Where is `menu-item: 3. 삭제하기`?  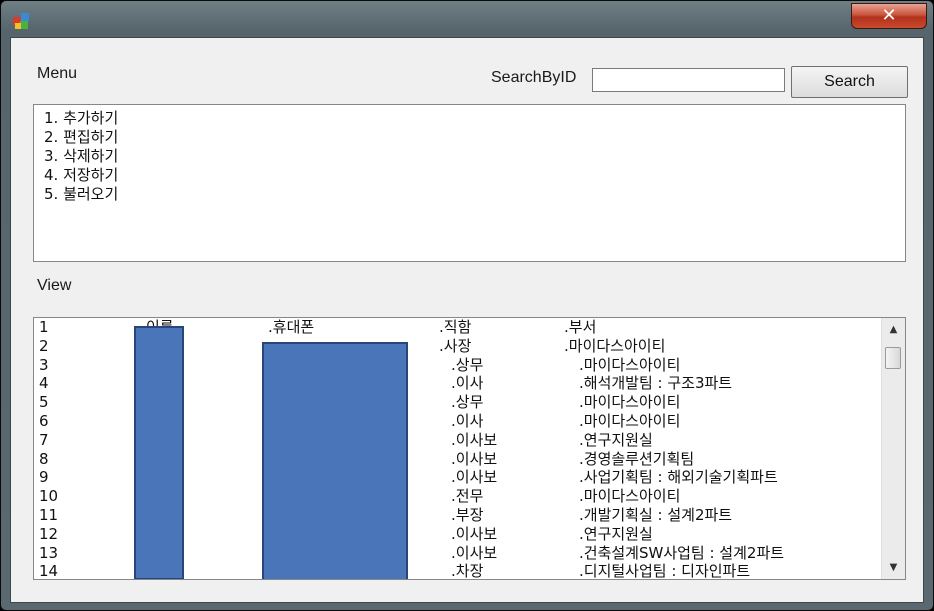
menu-item: 3. 삭제하기 is located at coordinates (81, 156).